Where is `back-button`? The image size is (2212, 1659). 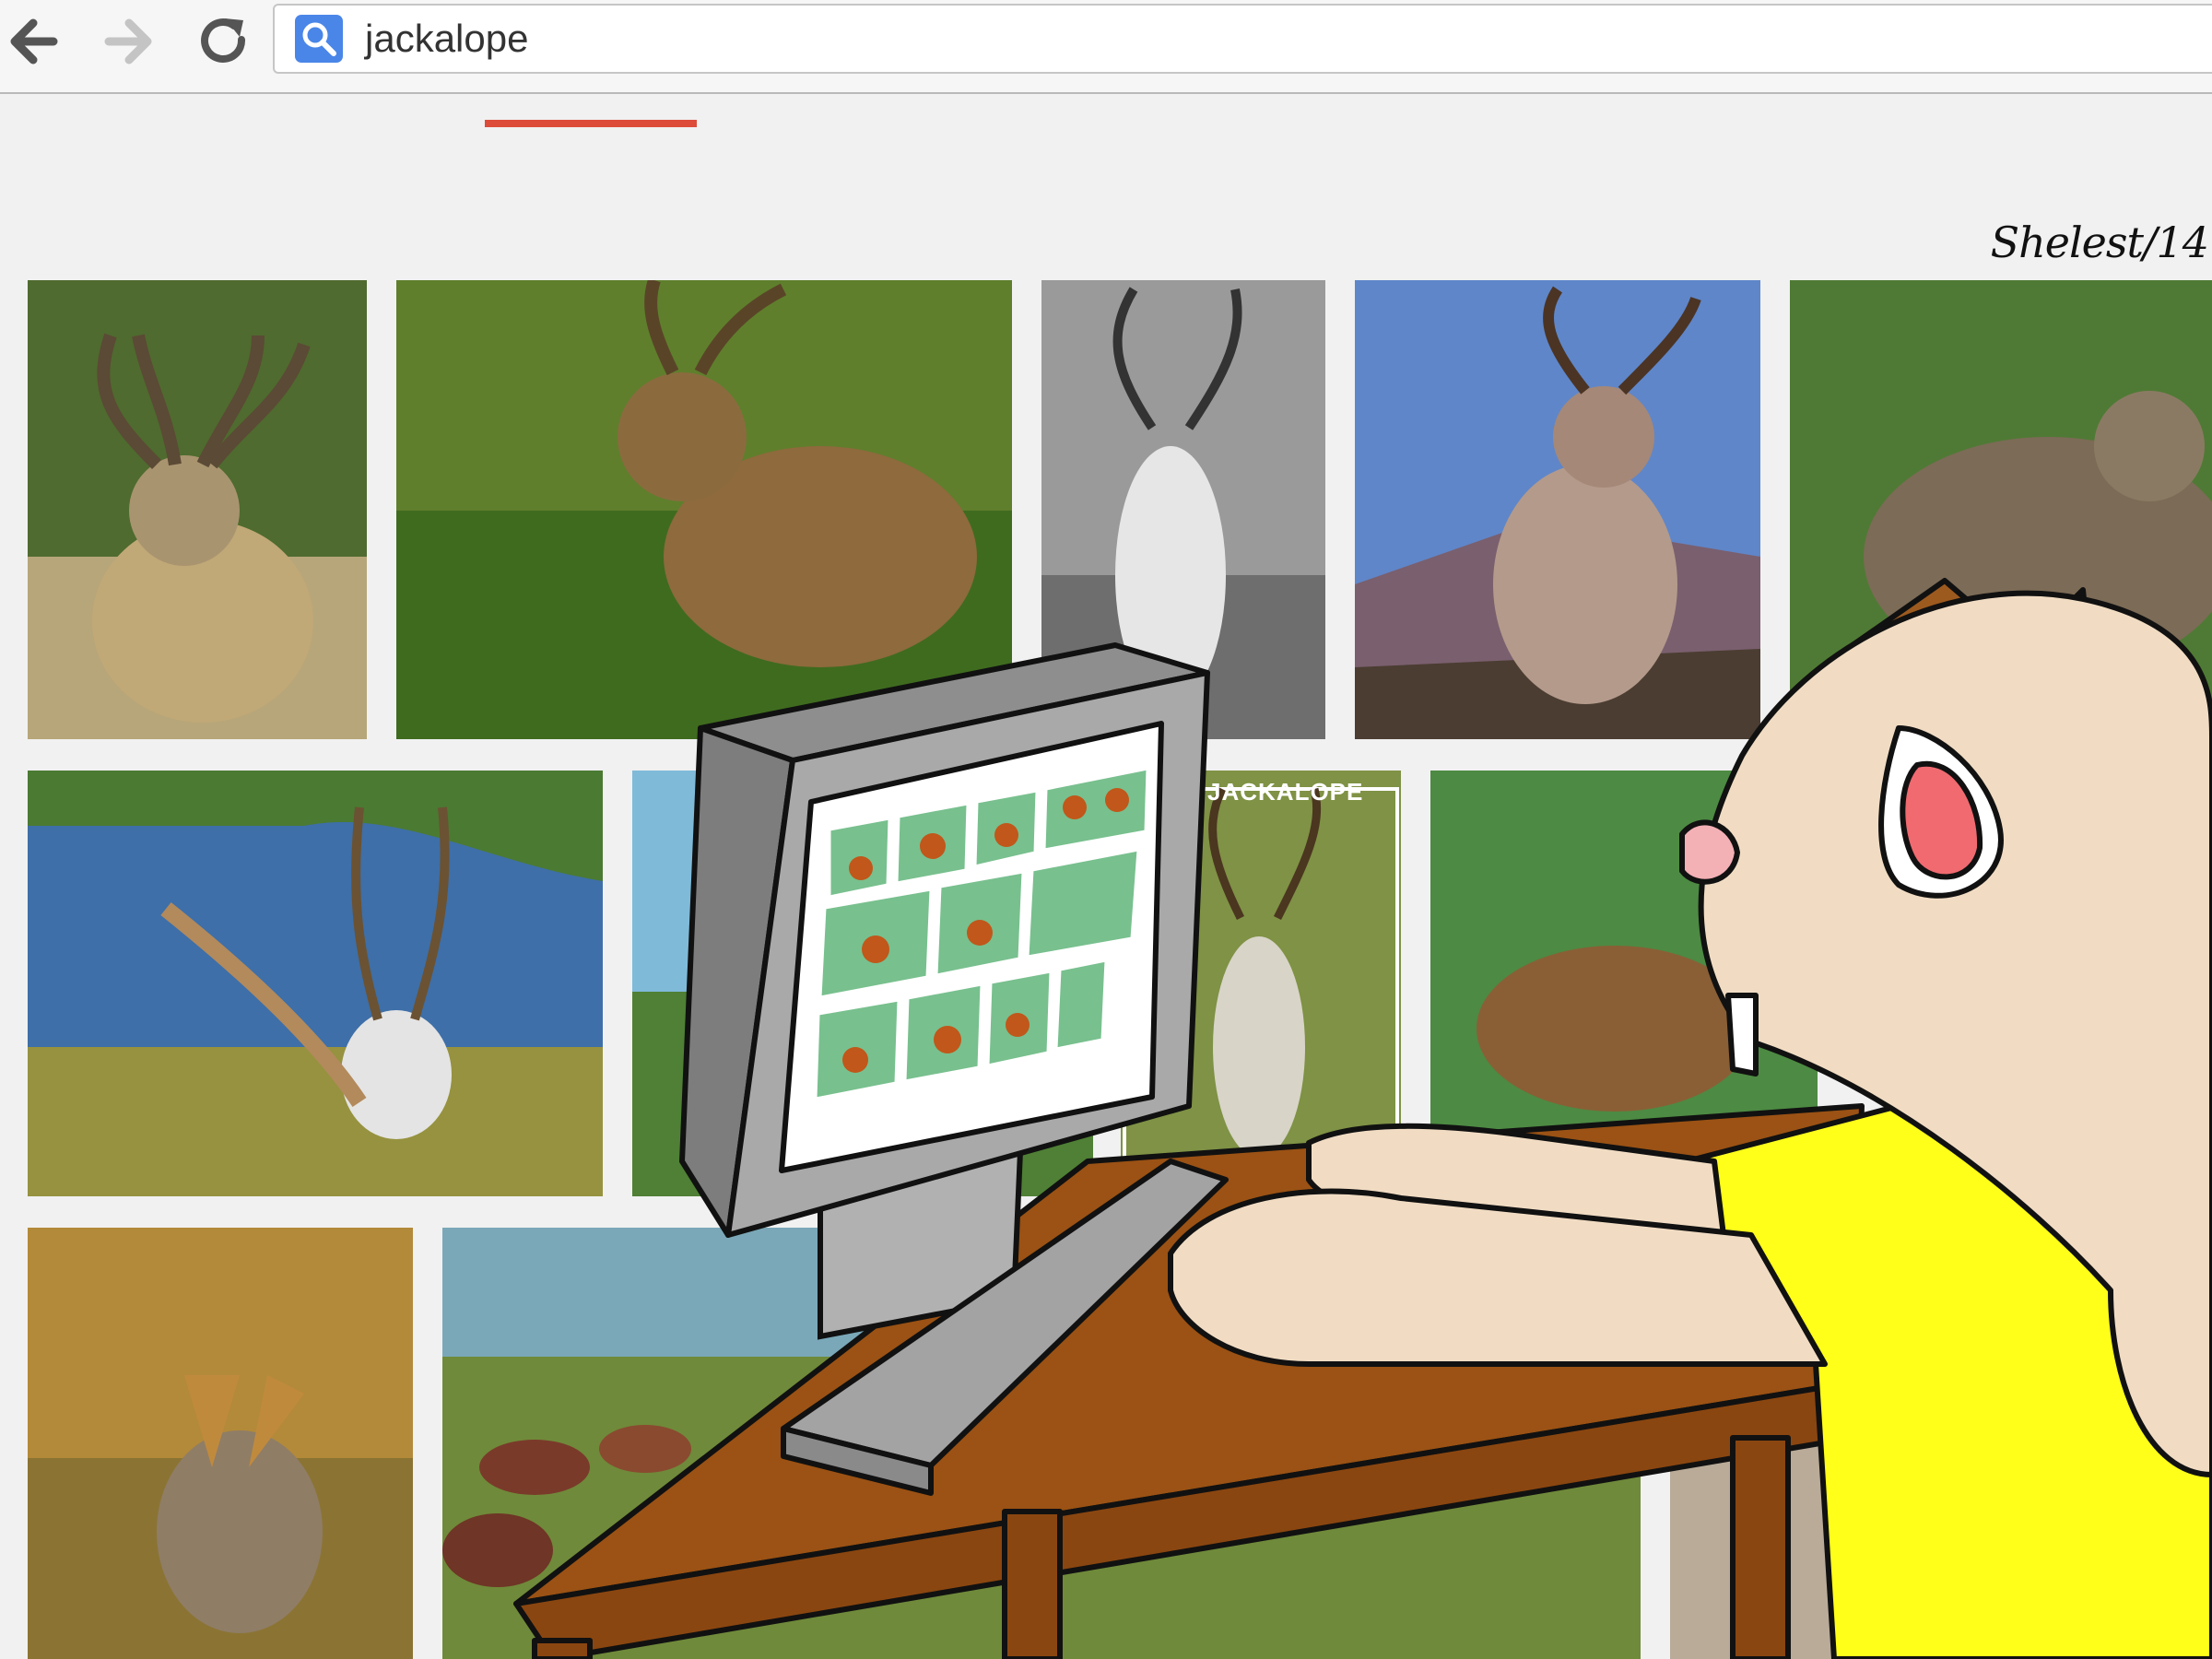
back-button is located at coordinates (34, 41).